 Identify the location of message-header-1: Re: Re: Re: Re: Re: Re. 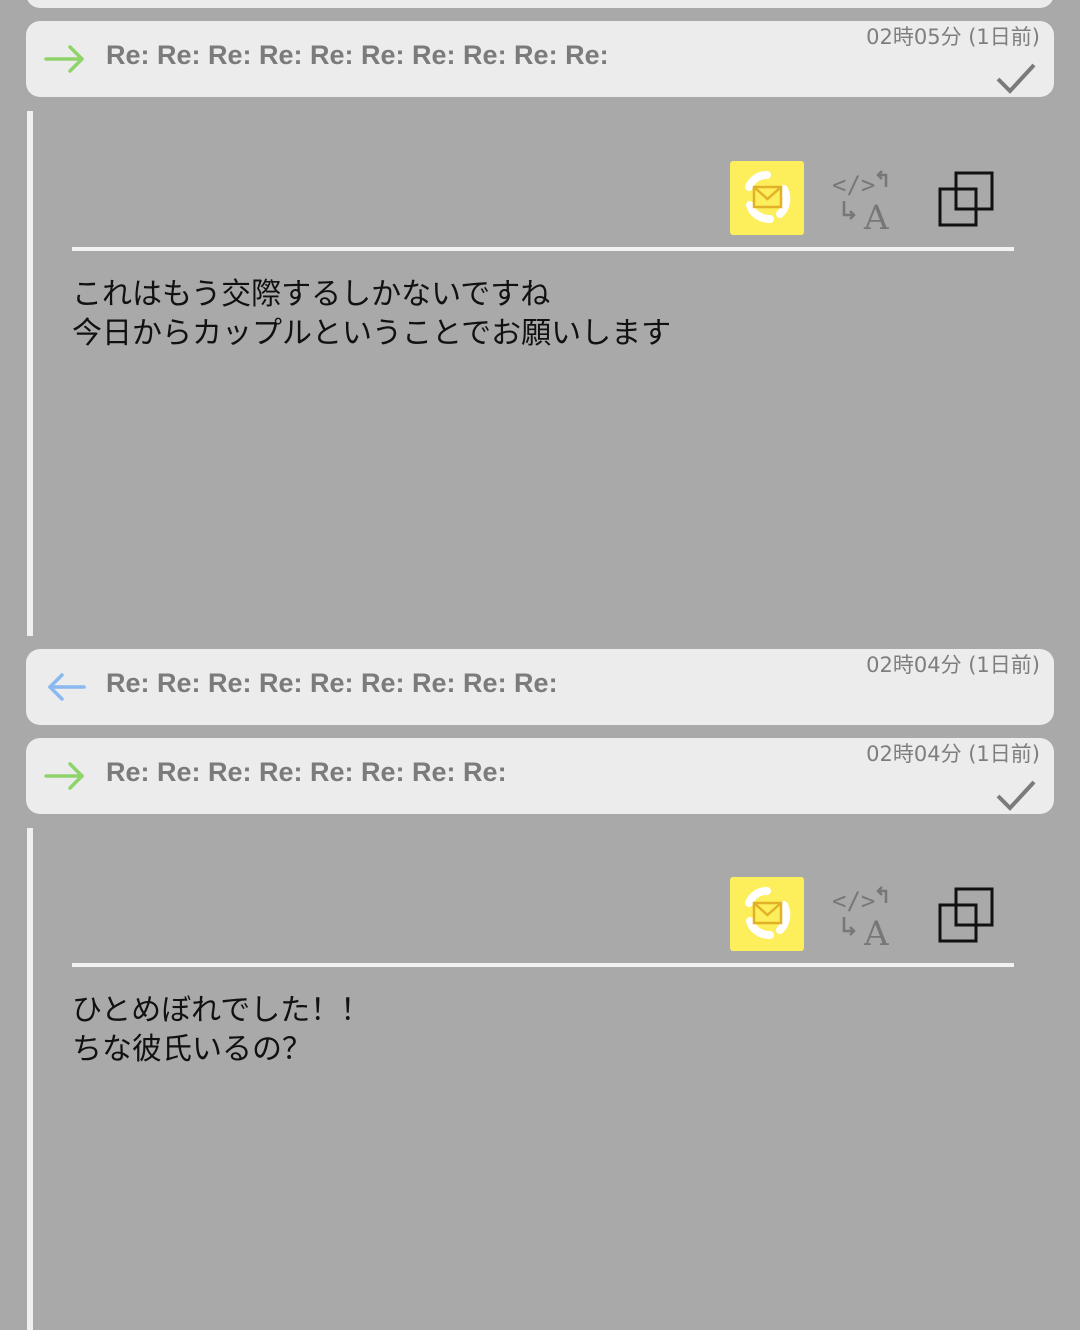
(540, 59).